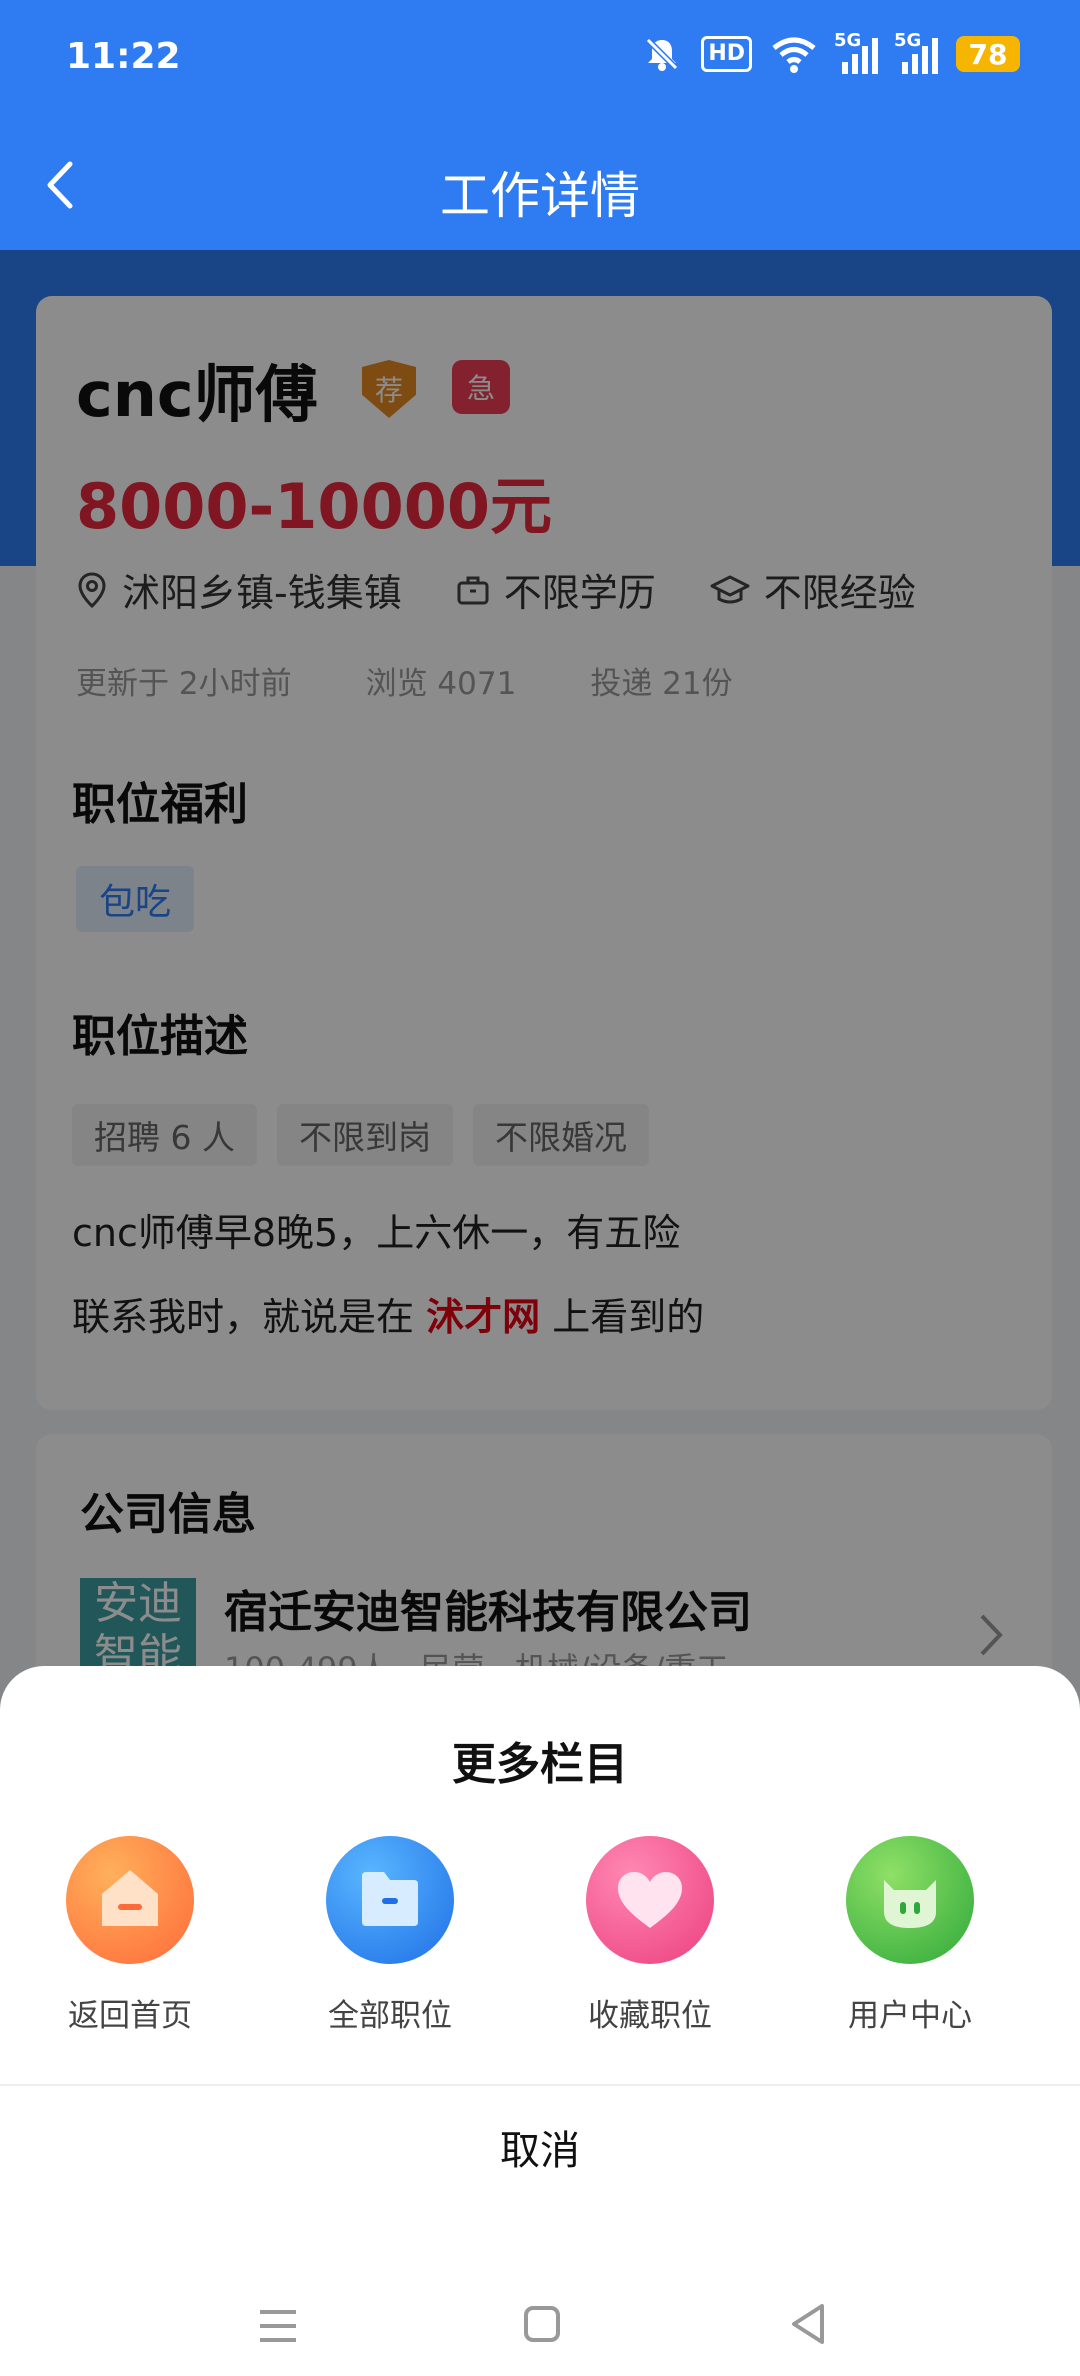  What do you see at coordinates (808, 2324) in the screenshot?
I see `back-triangle-icon` at bounding box center [808, 2324].